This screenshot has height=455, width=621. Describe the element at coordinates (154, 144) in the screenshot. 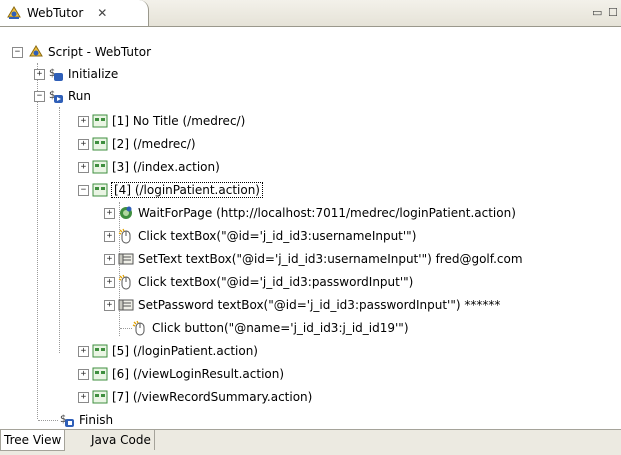

I see `tree-item-label: [2] (/medrec/)` at that location.